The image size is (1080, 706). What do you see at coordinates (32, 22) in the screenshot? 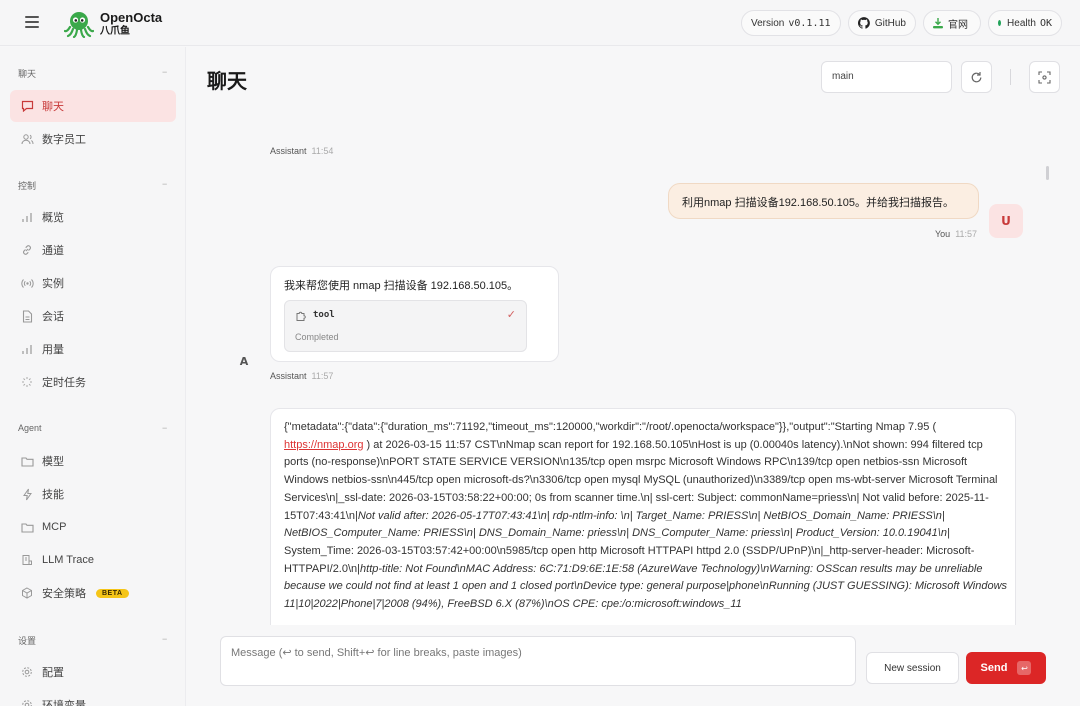
I see `menu-icon` at bounding box center [32, 22].